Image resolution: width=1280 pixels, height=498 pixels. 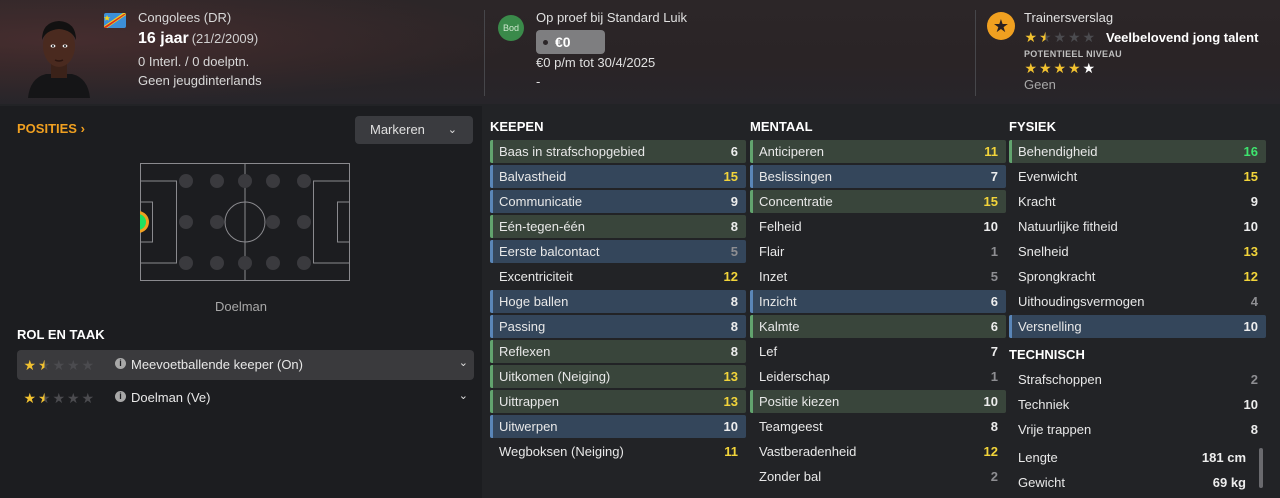 I want to click on attribute-row: Eén-tegen-één 8, so click(x=618, y=226).